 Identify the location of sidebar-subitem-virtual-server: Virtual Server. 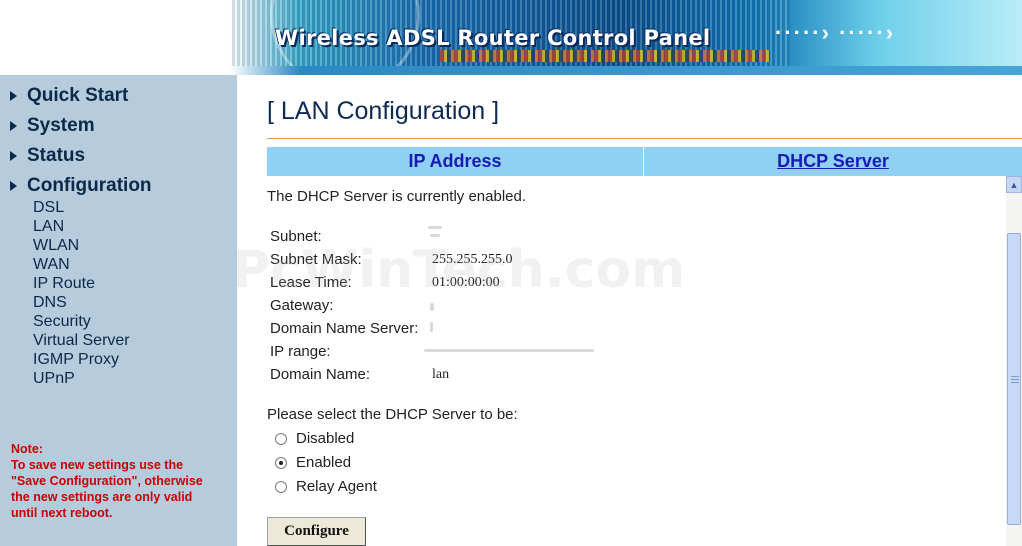
(81, 340).